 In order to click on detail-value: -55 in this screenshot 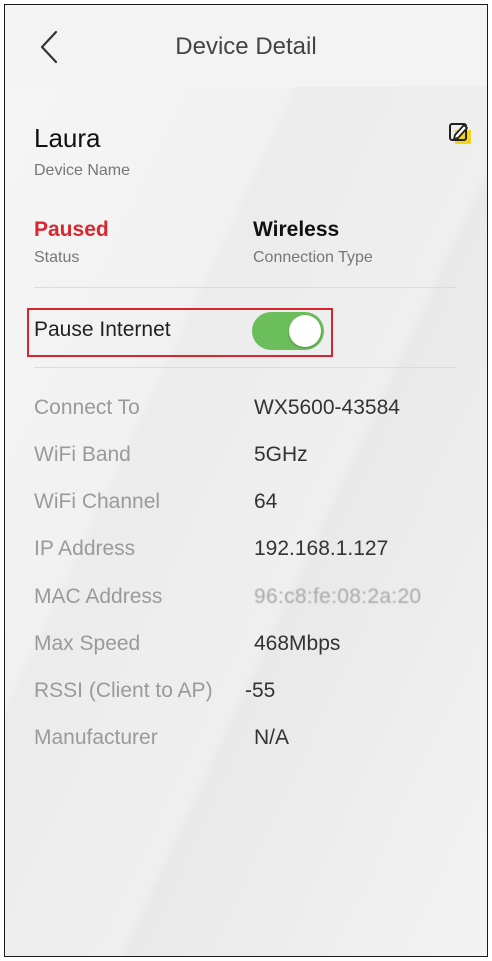, I will do `click(260, 690)`.